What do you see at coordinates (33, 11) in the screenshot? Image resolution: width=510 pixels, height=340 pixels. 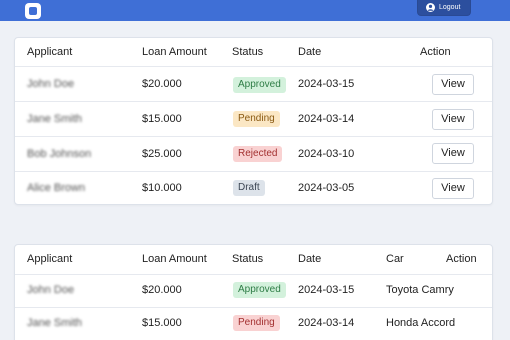 I see `app-logo-icon` at bounding box center [33, 11].